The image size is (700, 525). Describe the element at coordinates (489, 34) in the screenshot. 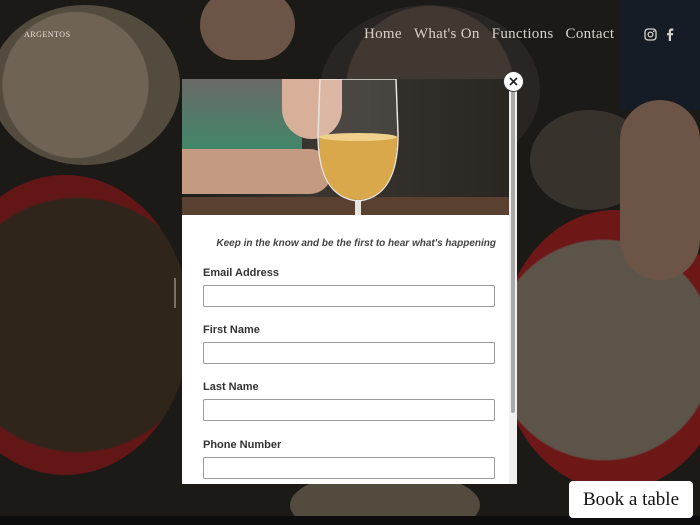

I see `main-nav: Home What's On Functions Contact` at that location.